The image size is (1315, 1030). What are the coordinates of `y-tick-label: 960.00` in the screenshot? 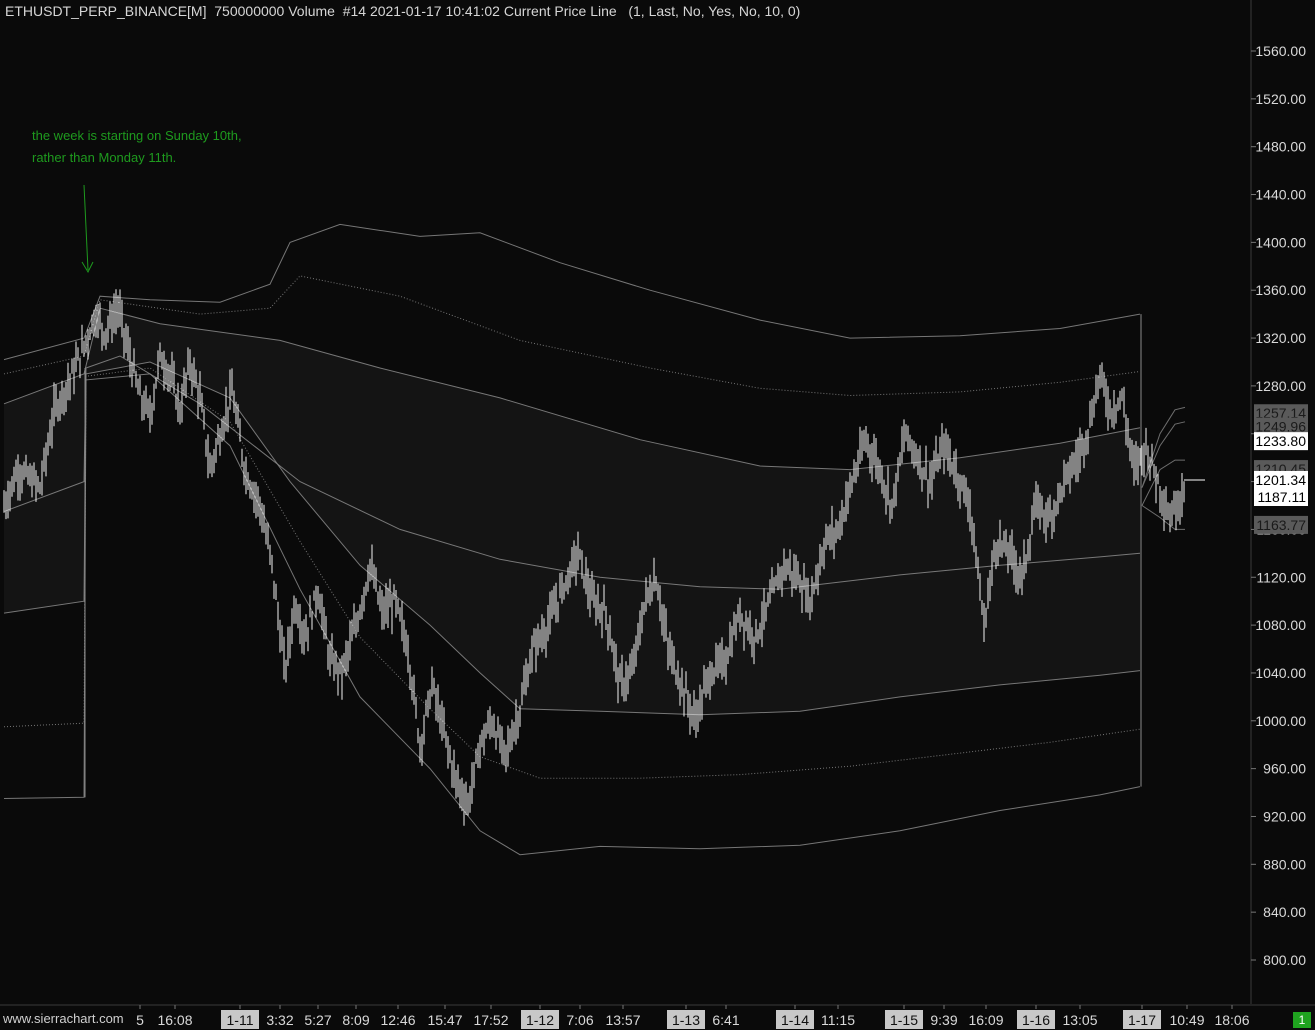 It's located at (1284, 769).